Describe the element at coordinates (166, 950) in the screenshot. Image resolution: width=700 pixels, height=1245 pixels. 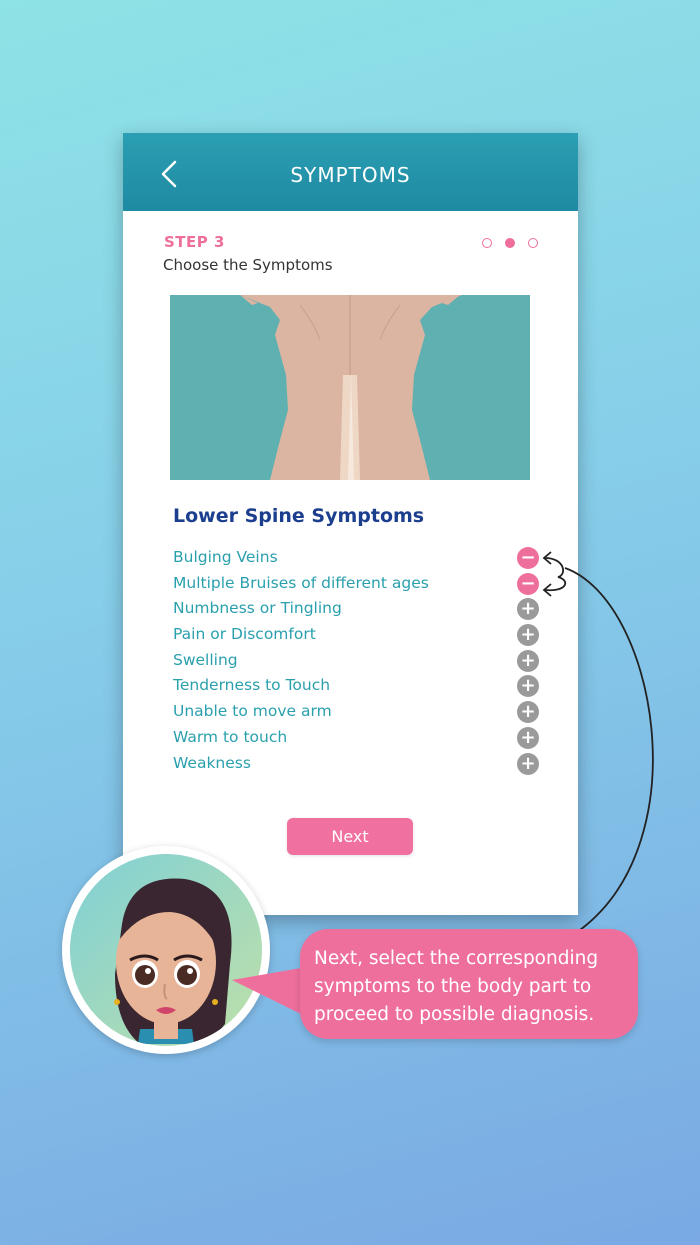
I see `assistant-avatar` at that location.